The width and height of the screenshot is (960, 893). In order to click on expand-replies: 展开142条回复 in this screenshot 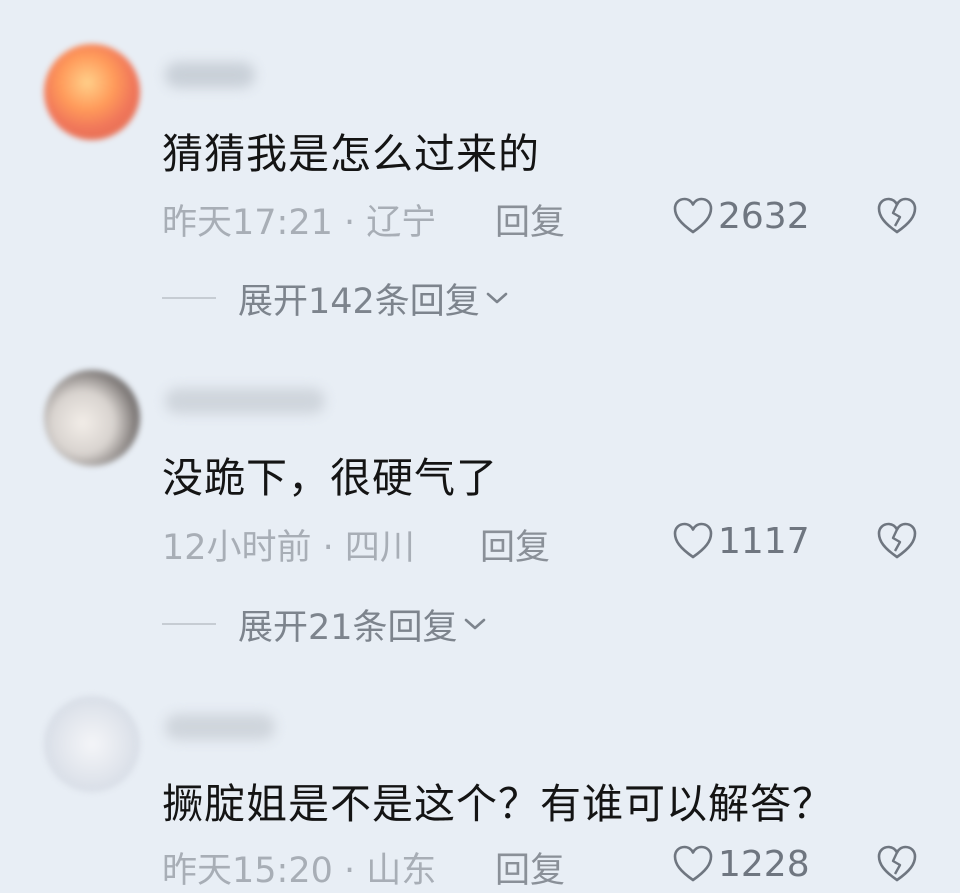, I will do `click(336, 299)`.